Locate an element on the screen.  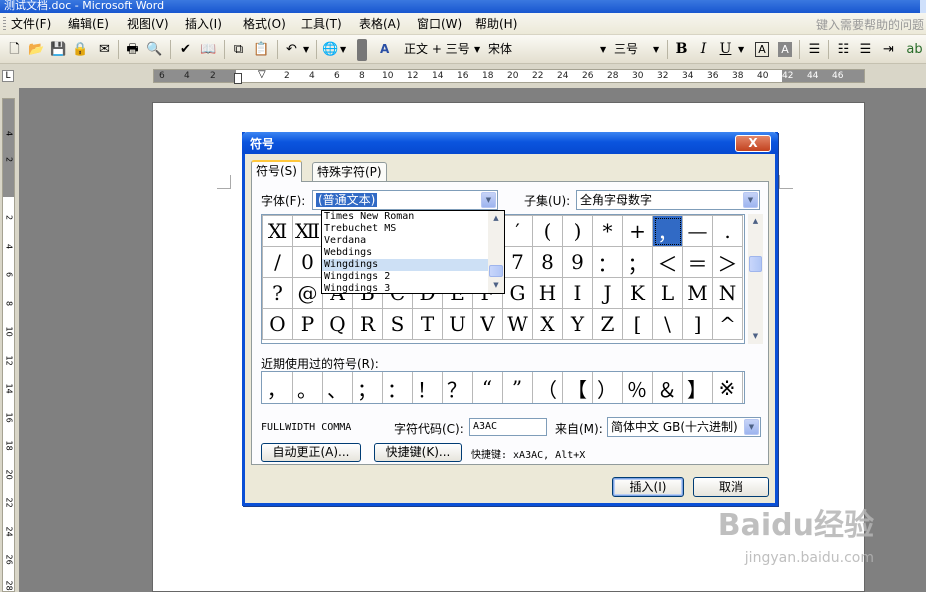
print-icon: 🖶 is located at coordinates (132, 49).